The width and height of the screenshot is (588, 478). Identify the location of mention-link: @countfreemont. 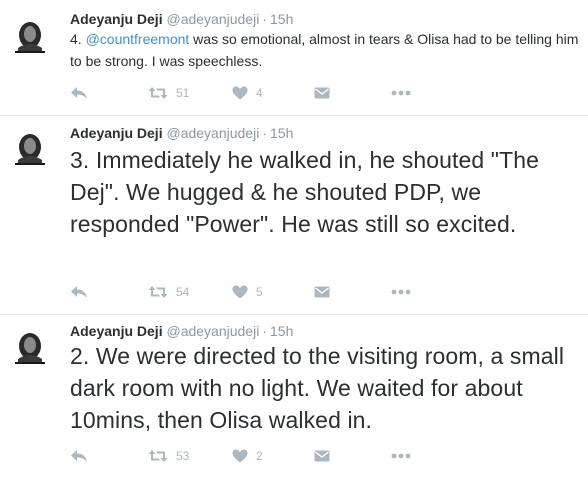
(138, 39).